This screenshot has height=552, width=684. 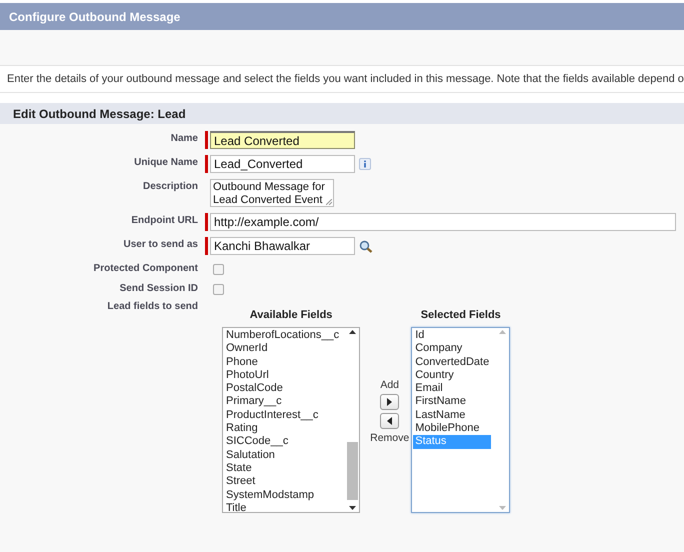 What do you see at coordinates (283, 469) in the screenshot?
I see `list-option: State` at bounding box center [283, 469].